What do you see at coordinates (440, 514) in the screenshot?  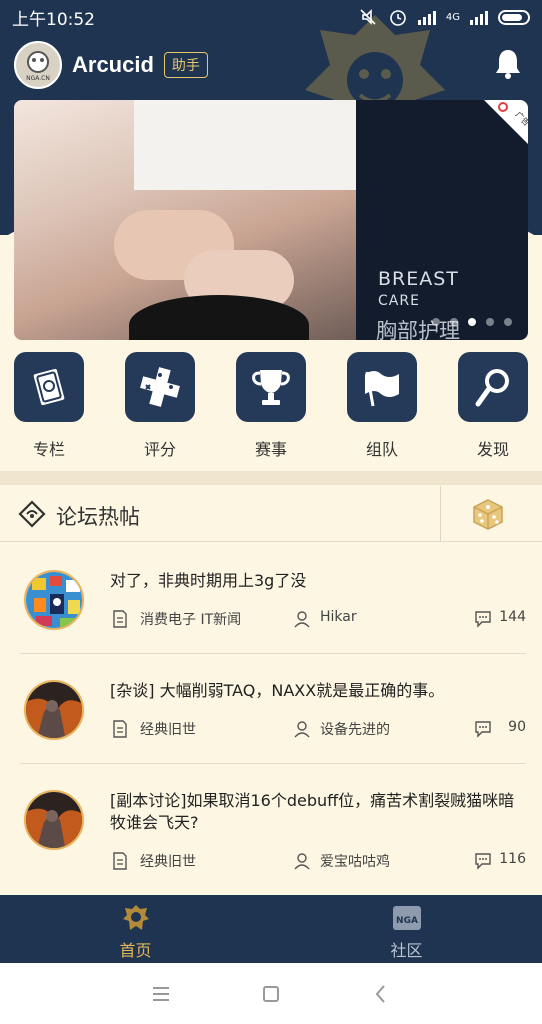 I see `section-vline` at bounding box center [440, 514].